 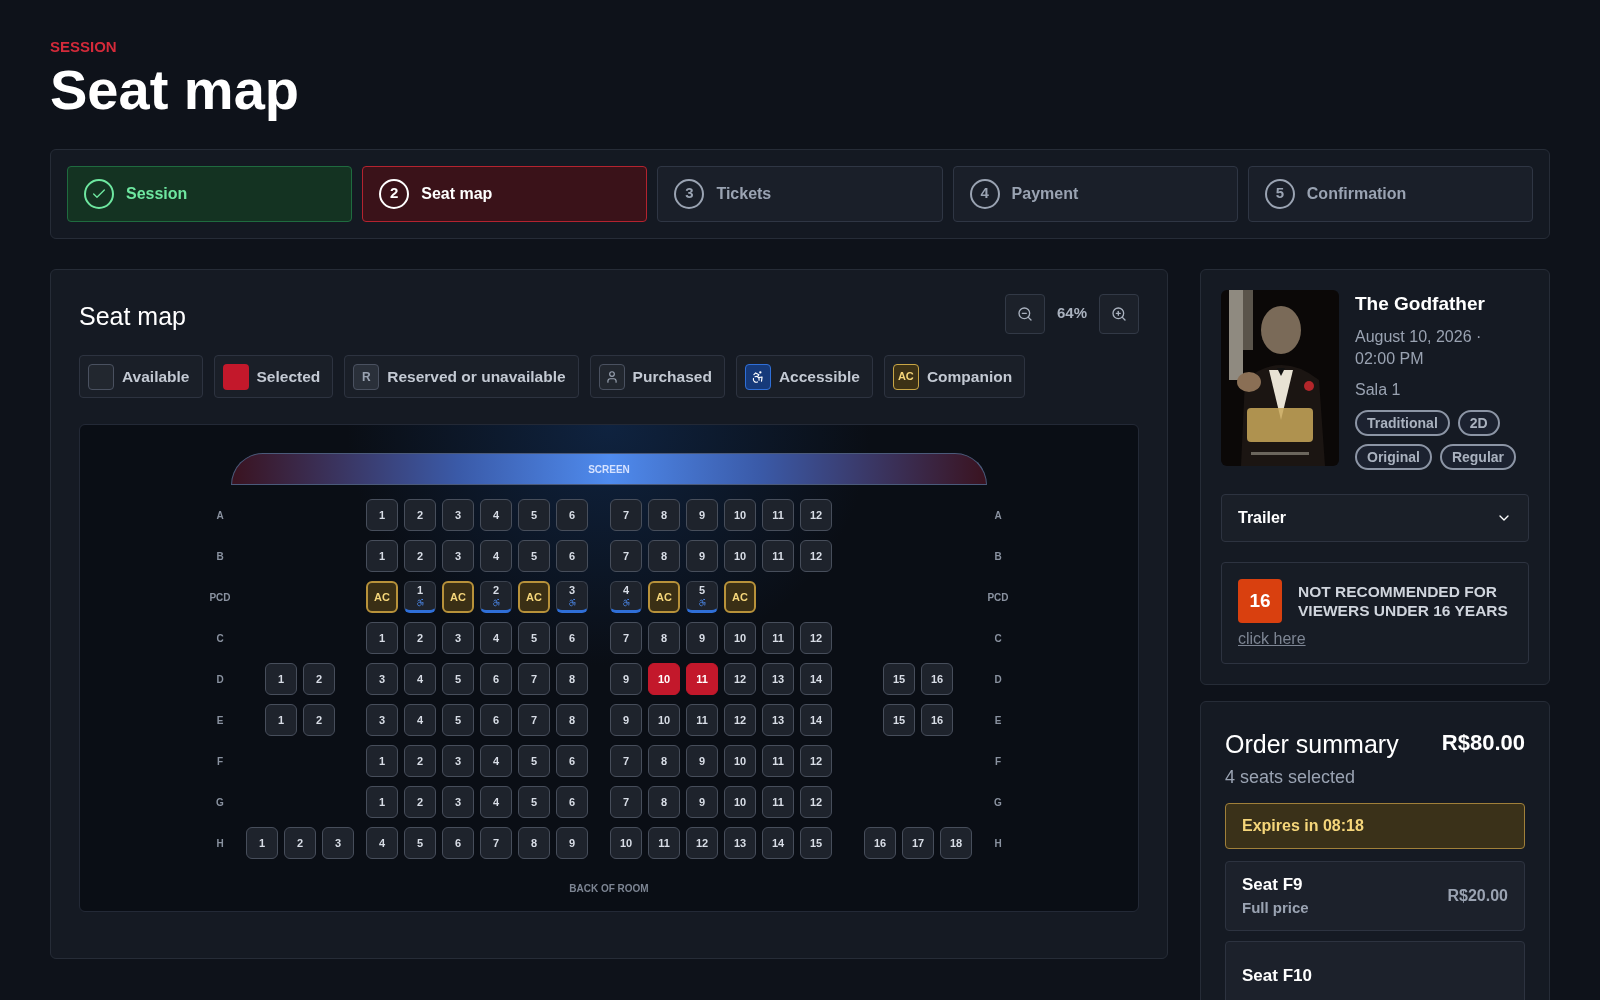 I want to click on seat: 17, so click(x=918, y=843).